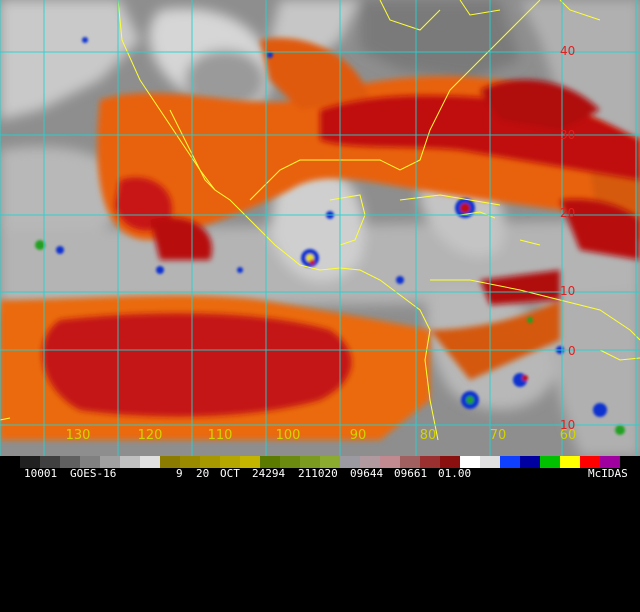  What do you see at coordinates (568, 135) in the screenshot?
I see `lat-label-30: 30` at bounding box center [568, 135].